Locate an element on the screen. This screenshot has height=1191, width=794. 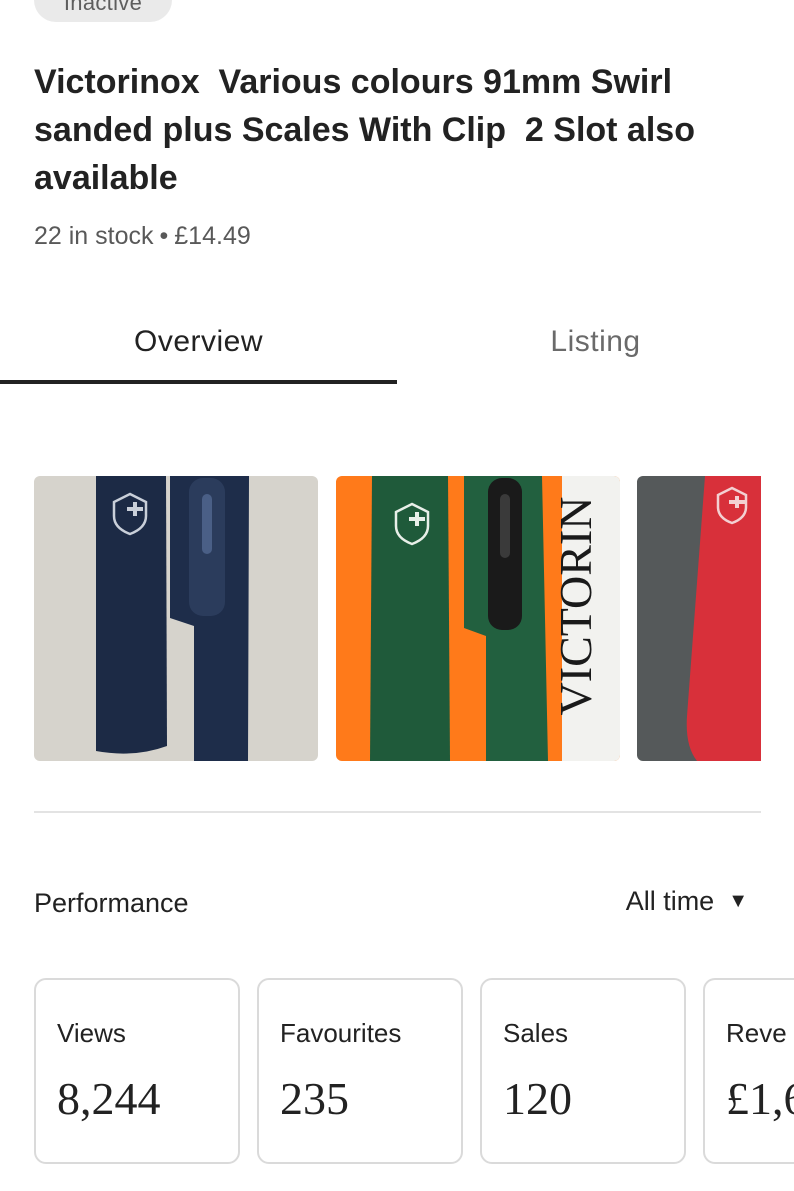
green-scales-photo: VICTORIN is located at coordinates (478, 618).